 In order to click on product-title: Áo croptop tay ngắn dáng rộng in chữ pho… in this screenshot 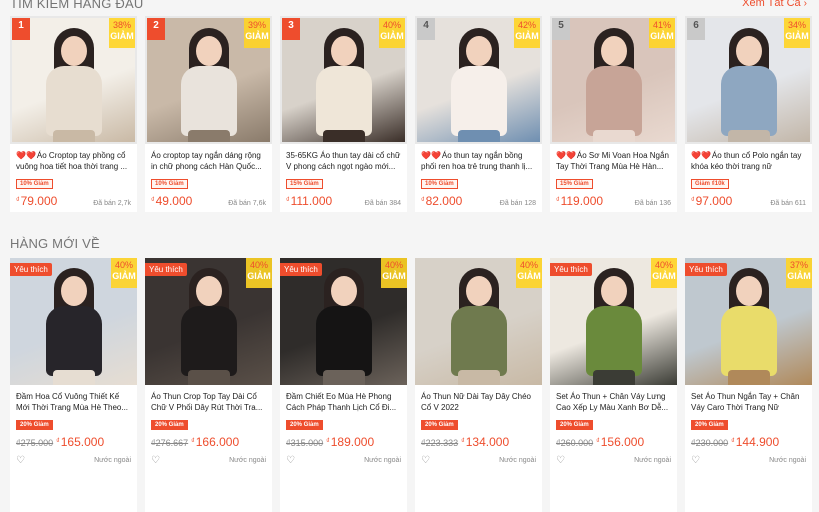, I will do `click(208, 161)`.